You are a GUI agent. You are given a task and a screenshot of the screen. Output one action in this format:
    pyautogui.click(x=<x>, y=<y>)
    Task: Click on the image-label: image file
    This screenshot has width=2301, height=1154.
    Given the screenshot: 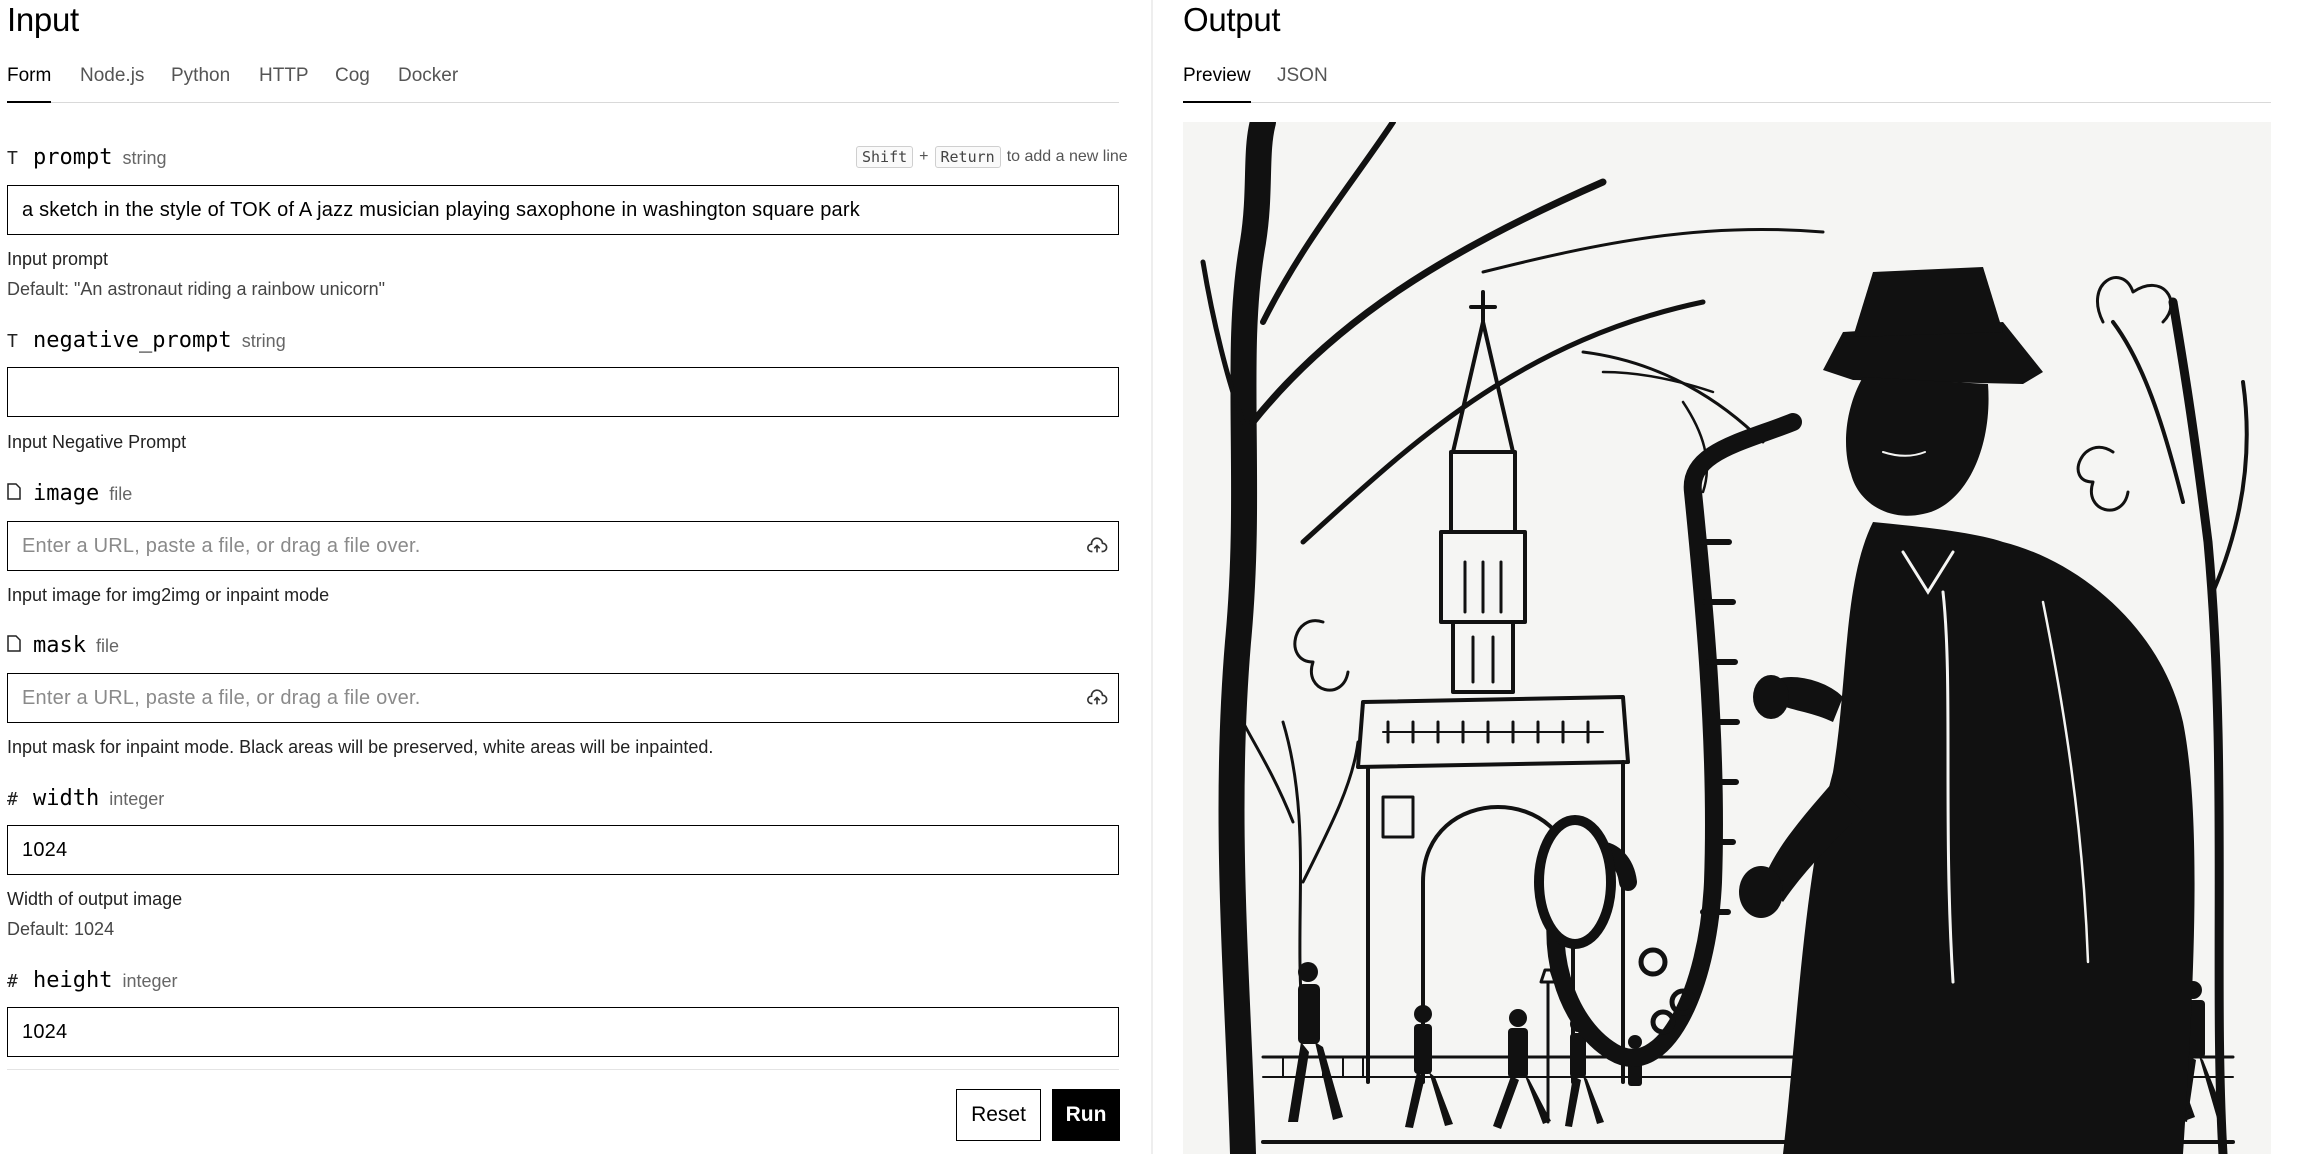 What is the action you would take?
    pyautogui.click(x=69, y=495)
    